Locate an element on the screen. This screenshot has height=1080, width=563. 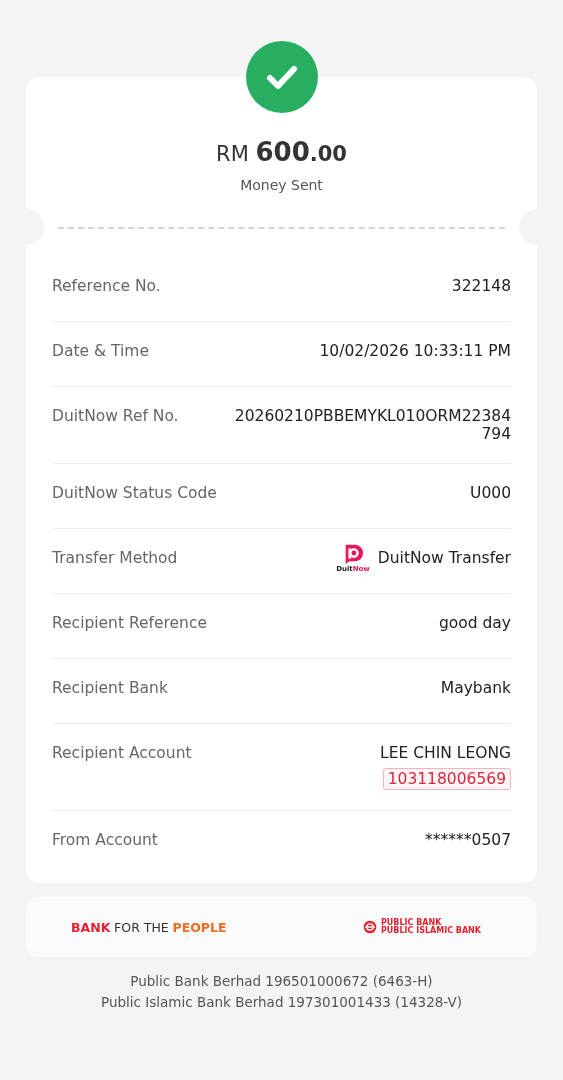
registration-text: Public Bank Berhad 196501000672 (6463-H) is located at coordinates (281, 981).